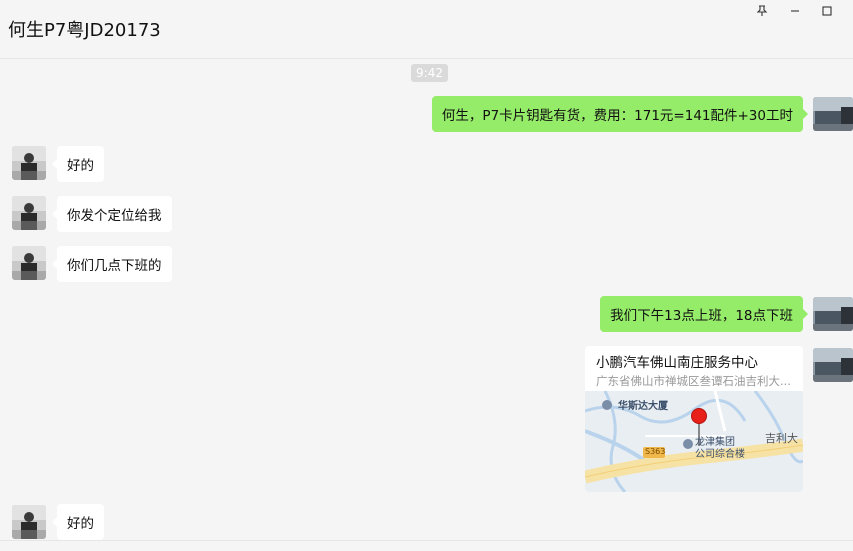  Describe the element at coordinates (429, 73) in the screenshot. I see `time-separator: 9:42` at that location.